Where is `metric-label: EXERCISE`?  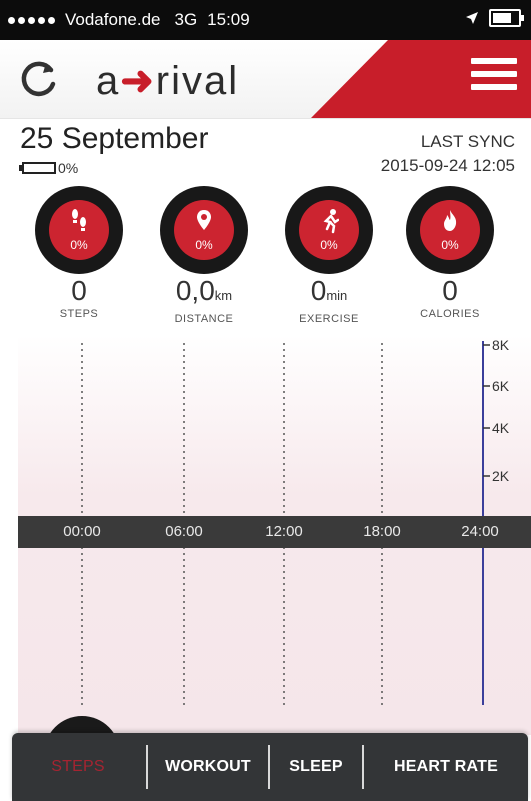 metric-label: EXERCISE is located at coordinates (329, 319).